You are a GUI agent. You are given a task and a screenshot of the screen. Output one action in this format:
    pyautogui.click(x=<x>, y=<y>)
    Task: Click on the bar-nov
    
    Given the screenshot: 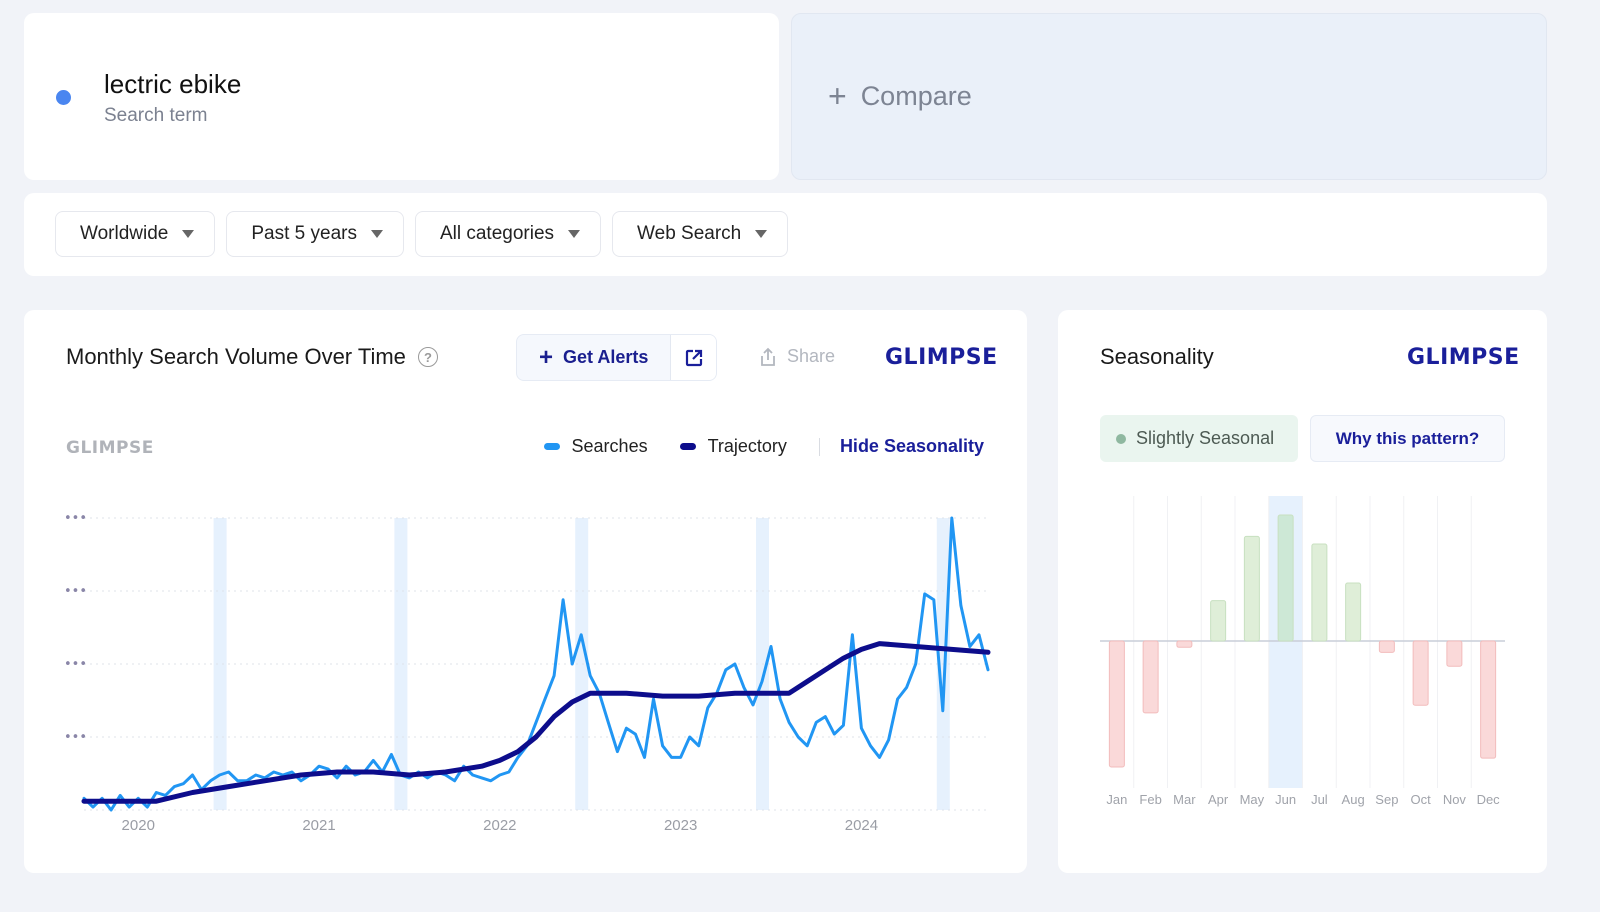 What is the action you would take?
    pyautogui.click(x=1454, y=653)
    